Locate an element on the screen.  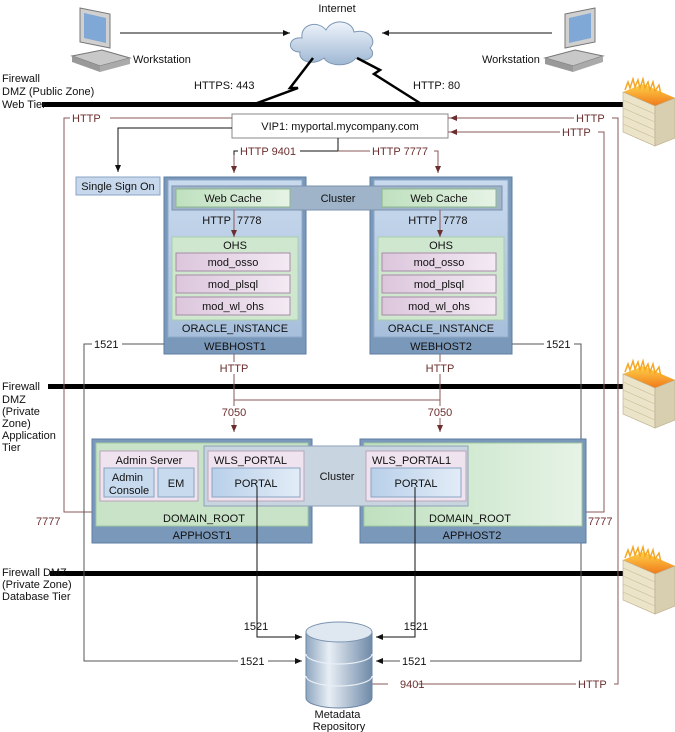
vip-to-sso-arrow is located at coordinates (173, 149).